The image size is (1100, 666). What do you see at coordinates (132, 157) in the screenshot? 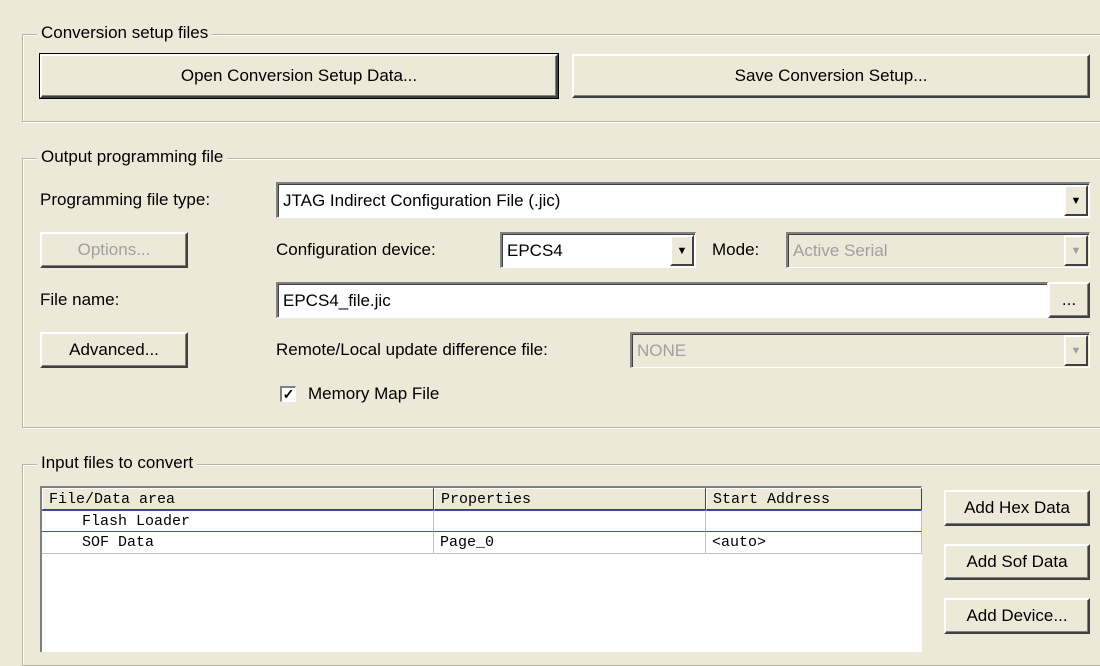
I see `output-file-legend: Output programming file` at bounding box center [132, 157].